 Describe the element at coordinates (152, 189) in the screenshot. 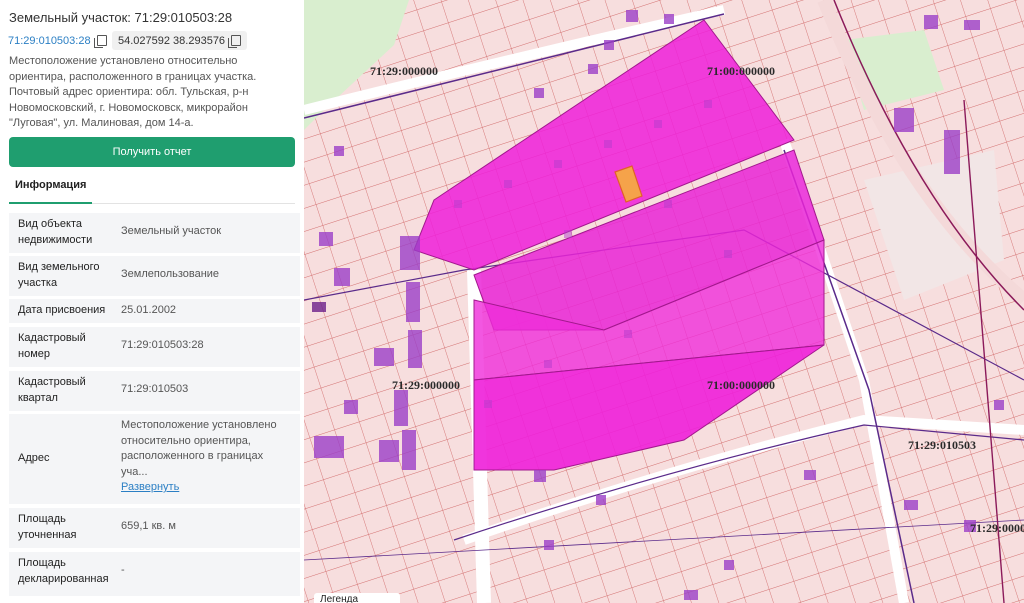

I see `tab-bar: Информация` at that location.